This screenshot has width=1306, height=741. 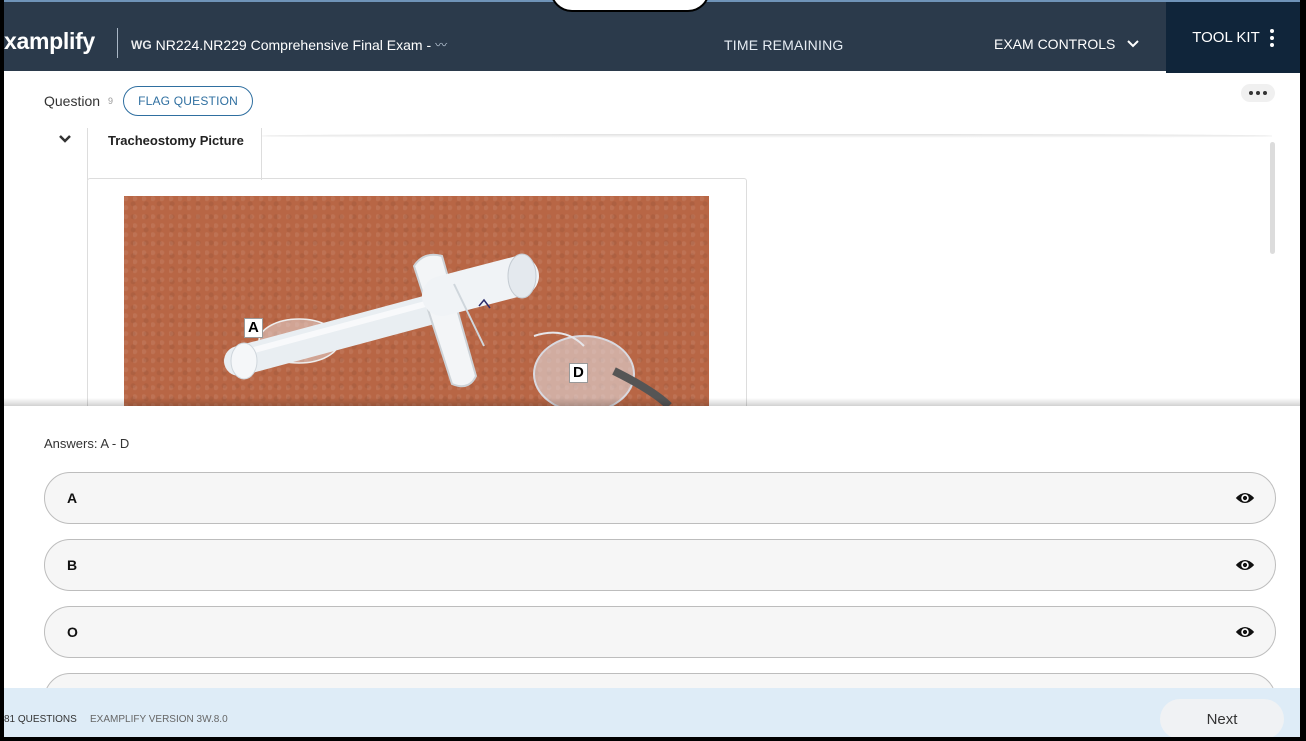 What do you see at coordinates (65, 139) in the screenshot?
I see `collapse-chevron-icon` at bounding box center [65, 139].